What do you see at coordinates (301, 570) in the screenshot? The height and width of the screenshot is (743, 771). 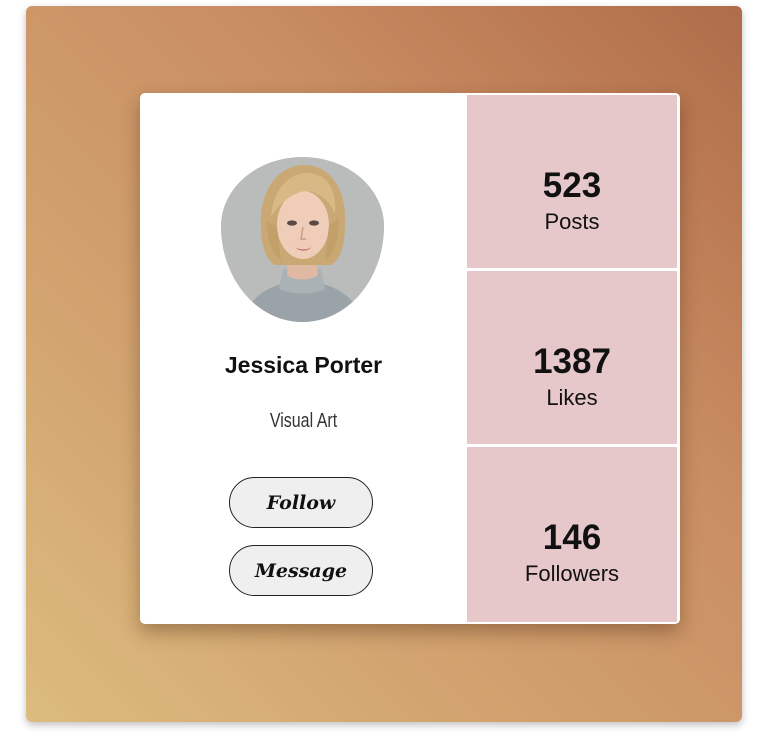 I see `message-button: Message` at bounding box center [301, 570].